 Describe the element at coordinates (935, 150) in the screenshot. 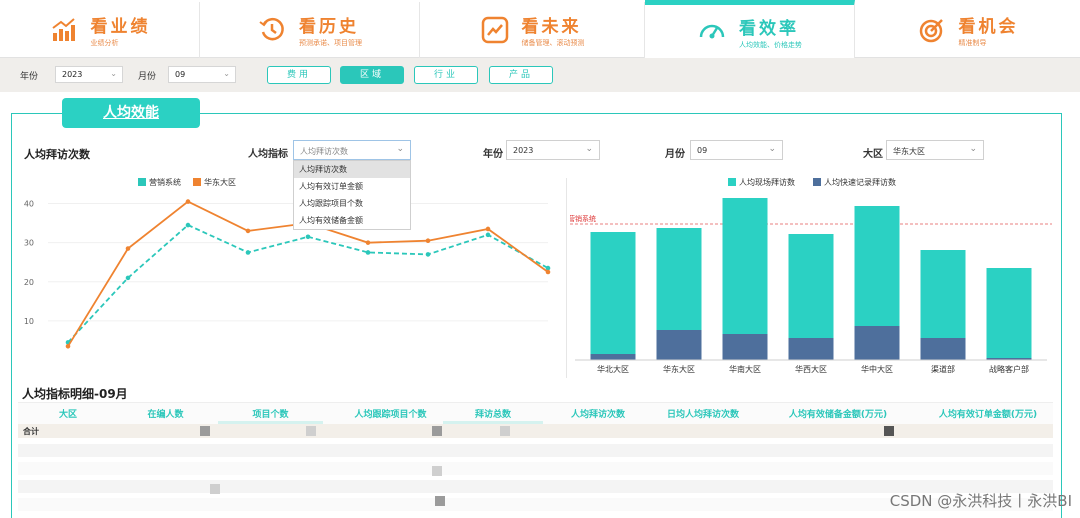

I see `region-select: 华东大区 ⌄` at that location.